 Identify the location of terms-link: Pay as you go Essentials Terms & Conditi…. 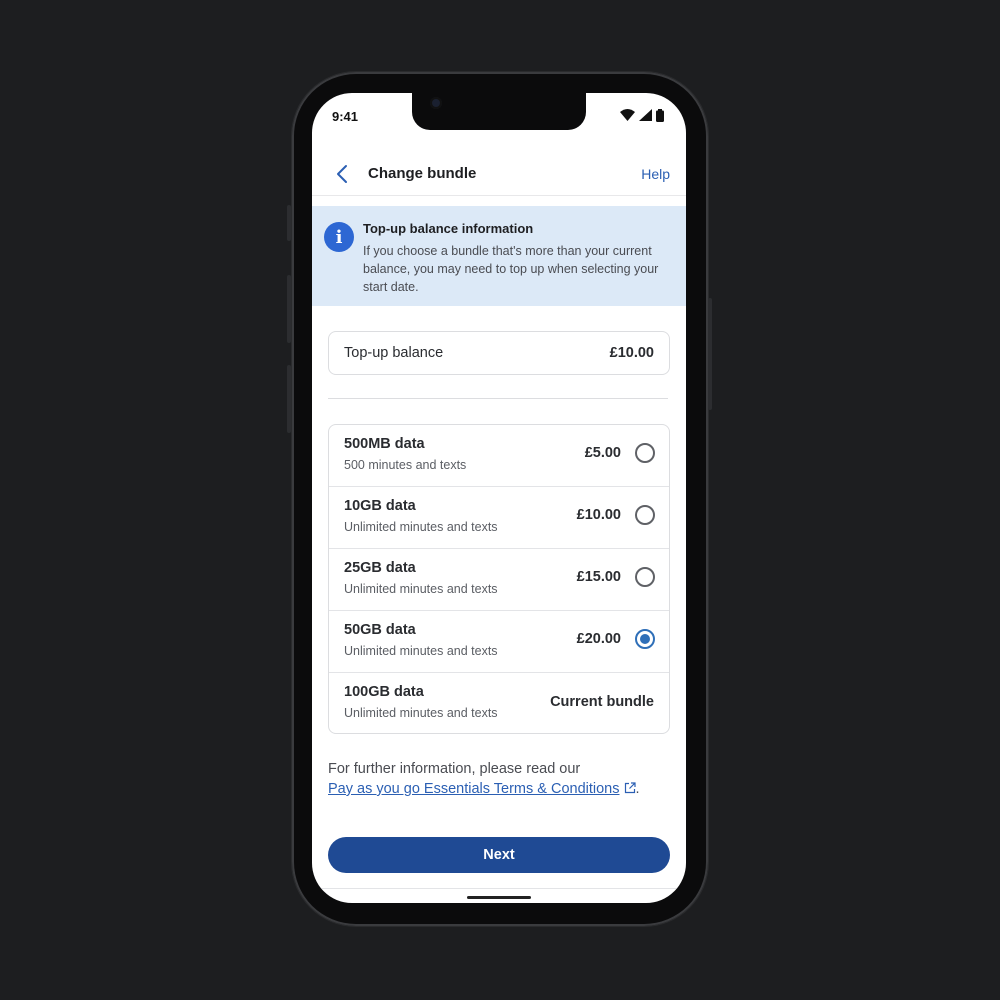
(474, 789).